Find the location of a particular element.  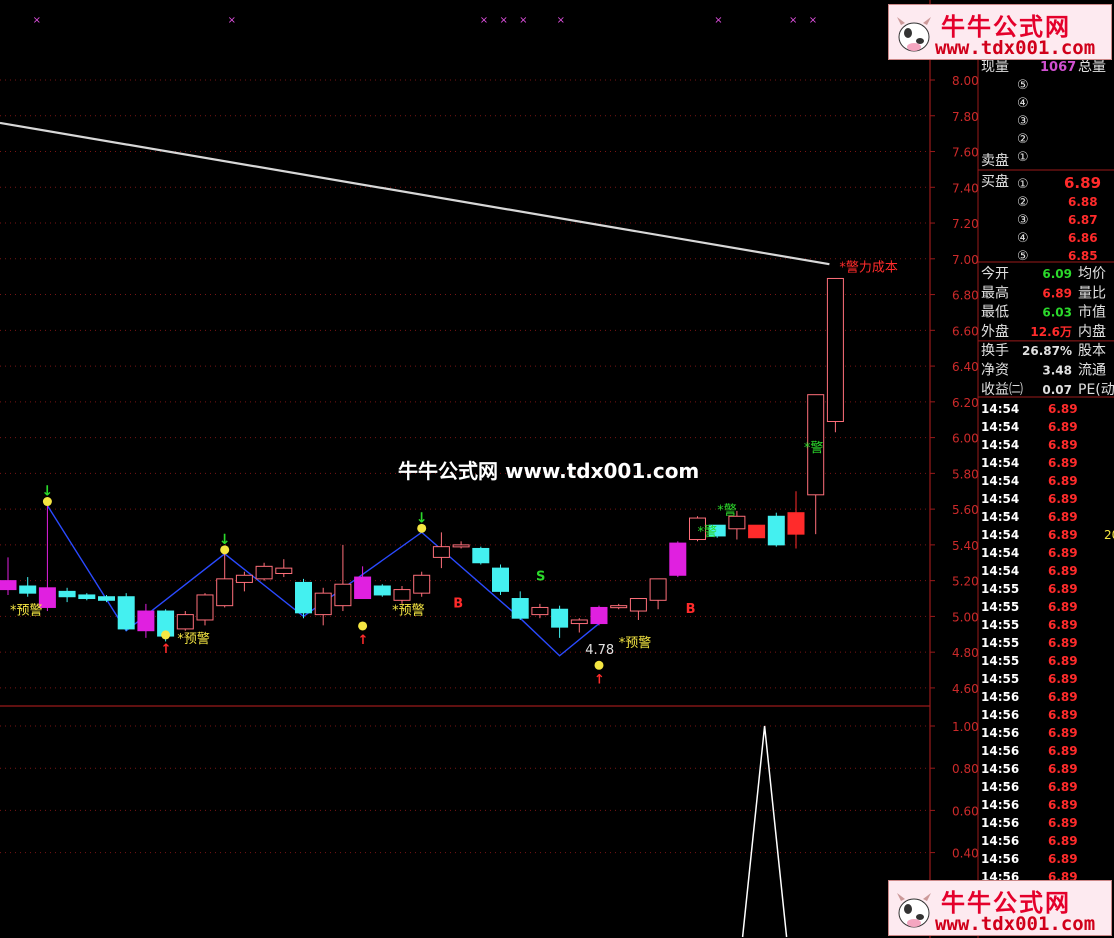

price-tick-label: 5.20 is located at coordinates (965, 582).